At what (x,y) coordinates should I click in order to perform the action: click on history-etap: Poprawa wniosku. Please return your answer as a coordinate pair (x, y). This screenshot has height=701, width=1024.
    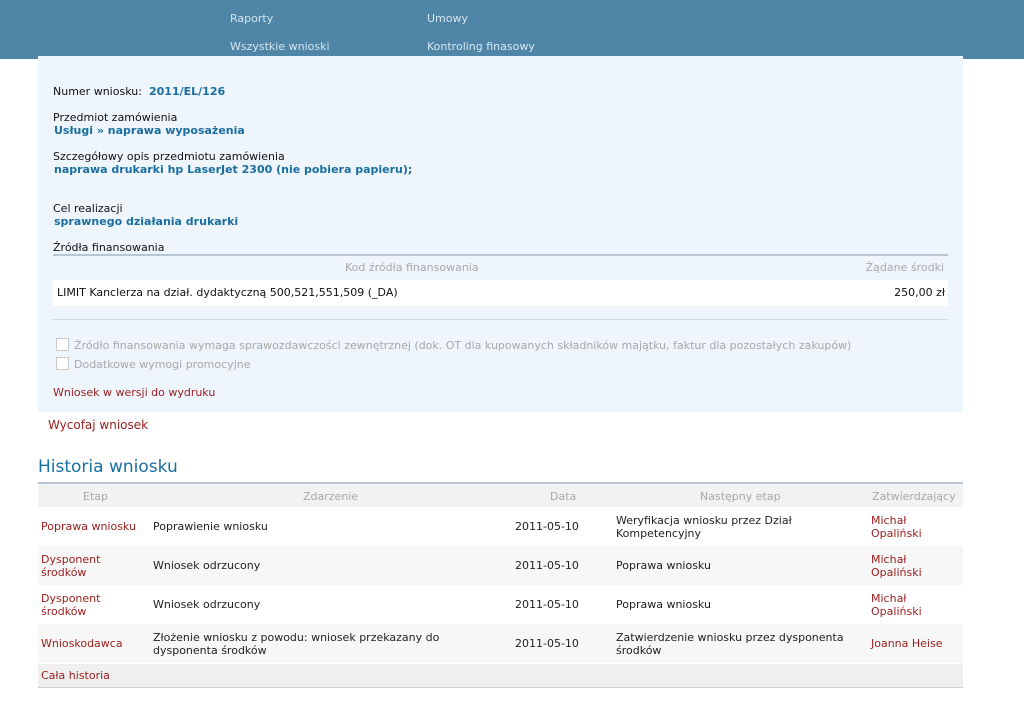
    Looking at the image, I should click on (95, 526).